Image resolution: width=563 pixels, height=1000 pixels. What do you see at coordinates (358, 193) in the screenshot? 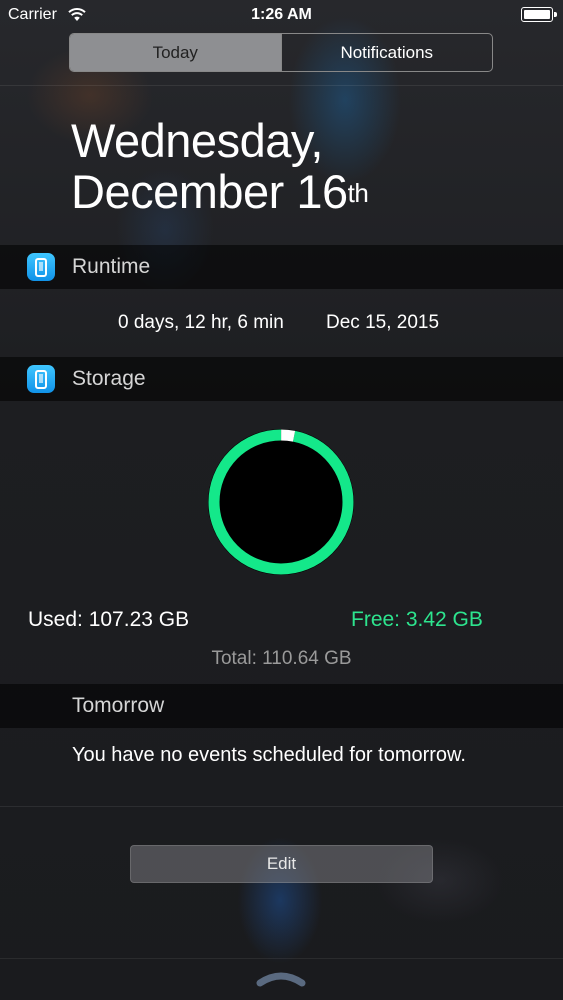
I see `date-suffix: th` at bounding box center [358, 193].